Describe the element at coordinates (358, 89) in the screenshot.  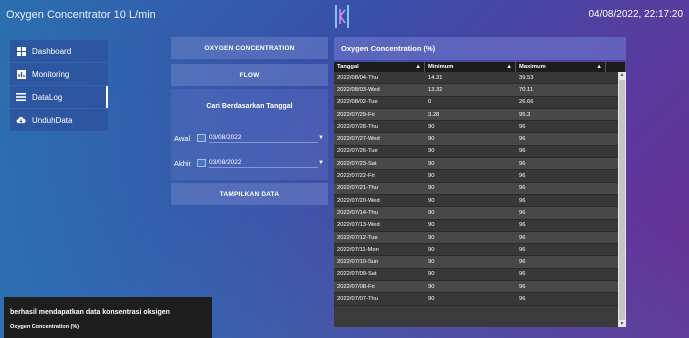
I see `table-cell: 2022/08/03-Wed` at that location.